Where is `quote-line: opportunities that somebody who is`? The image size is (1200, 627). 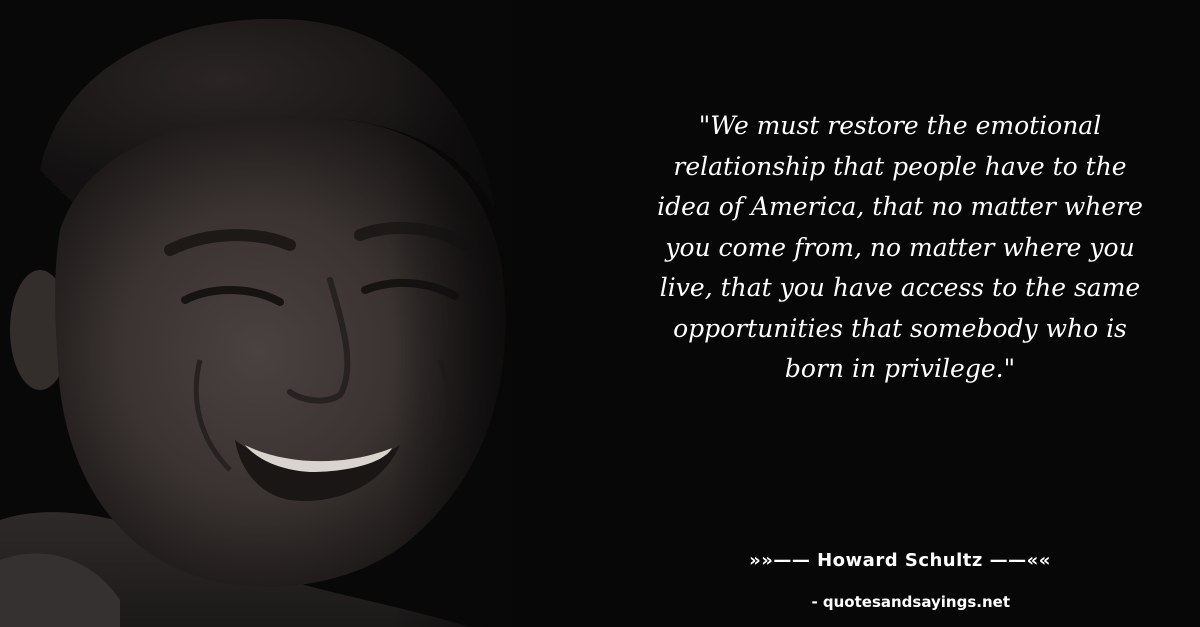 quote-line: opportunities that somebody who is is located at coordinates (900, 328).